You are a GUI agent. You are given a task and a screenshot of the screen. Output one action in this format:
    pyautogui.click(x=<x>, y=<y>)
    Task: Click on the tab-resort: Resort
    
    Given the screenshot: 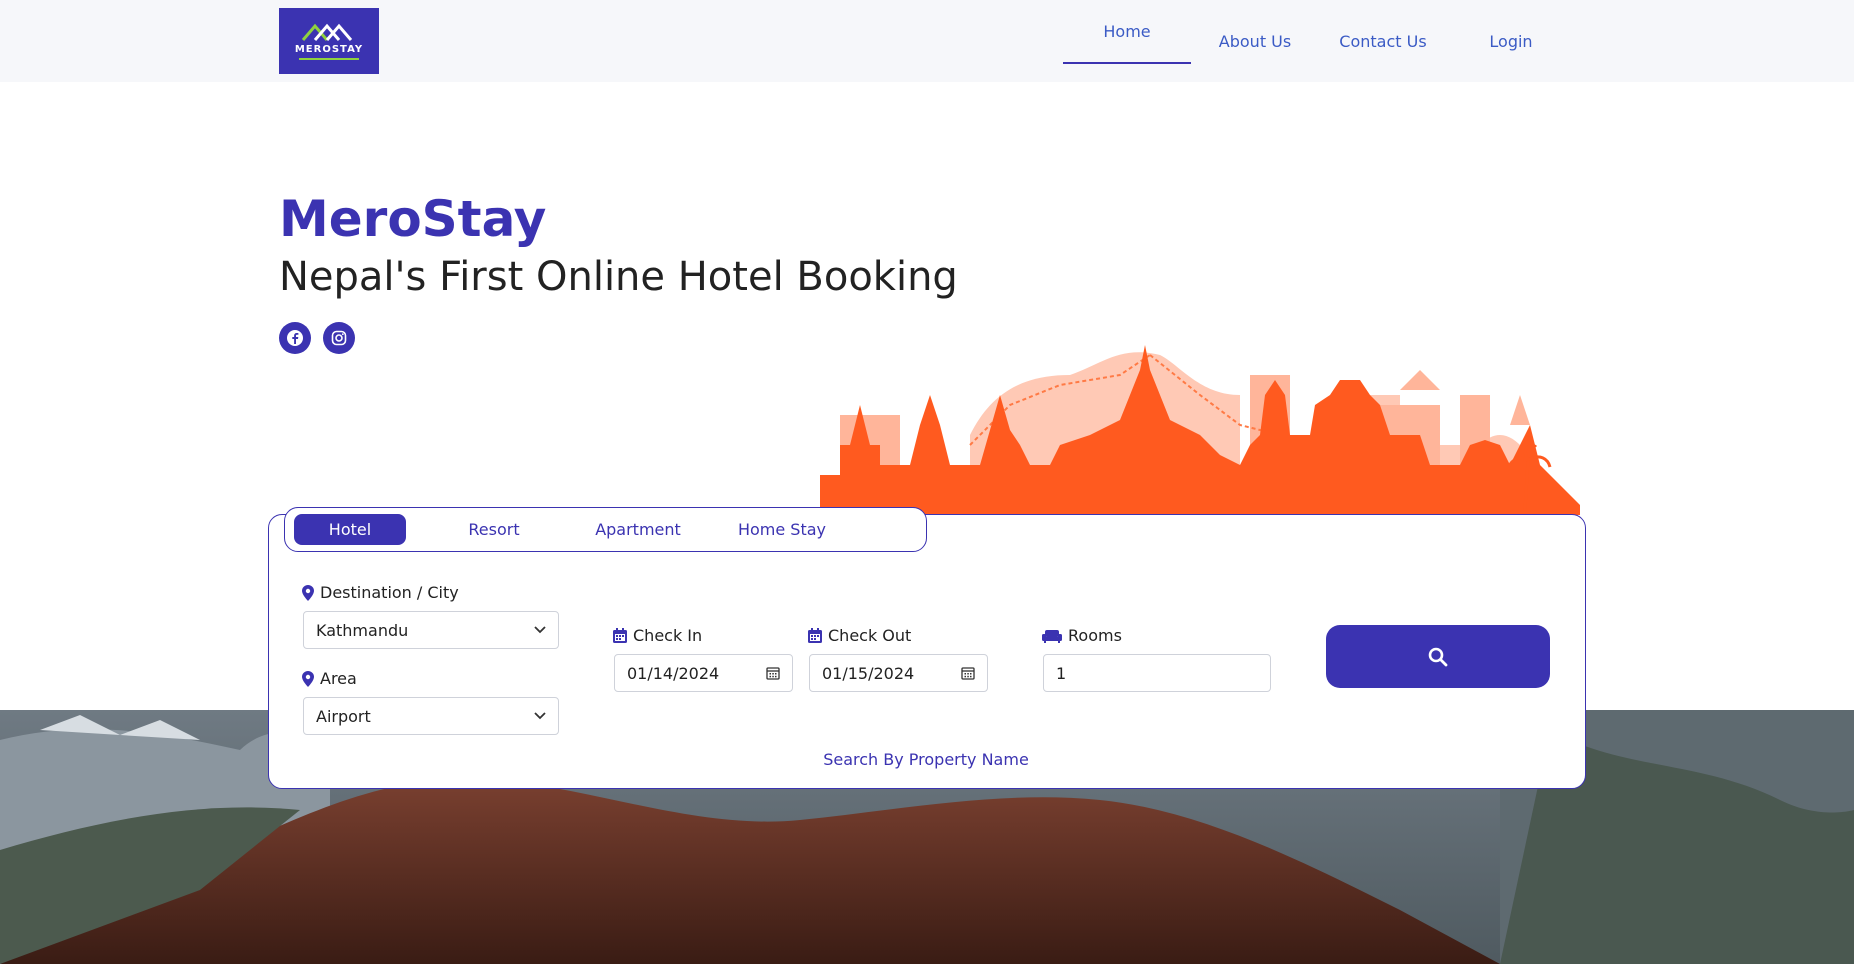 What is the action you would take?
    pyautogui.click(x=494, y=529)
    